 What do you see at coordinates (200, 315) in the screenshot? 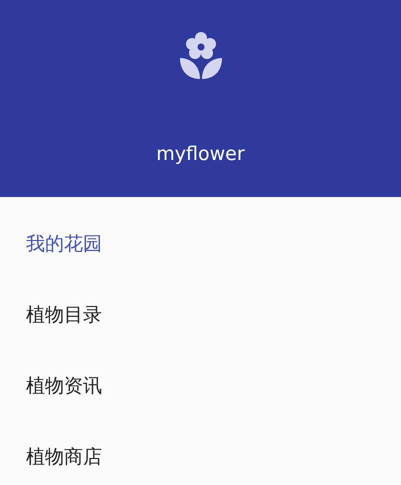
I see `menu-item: 植物目录` at bounding box center [200, 315].